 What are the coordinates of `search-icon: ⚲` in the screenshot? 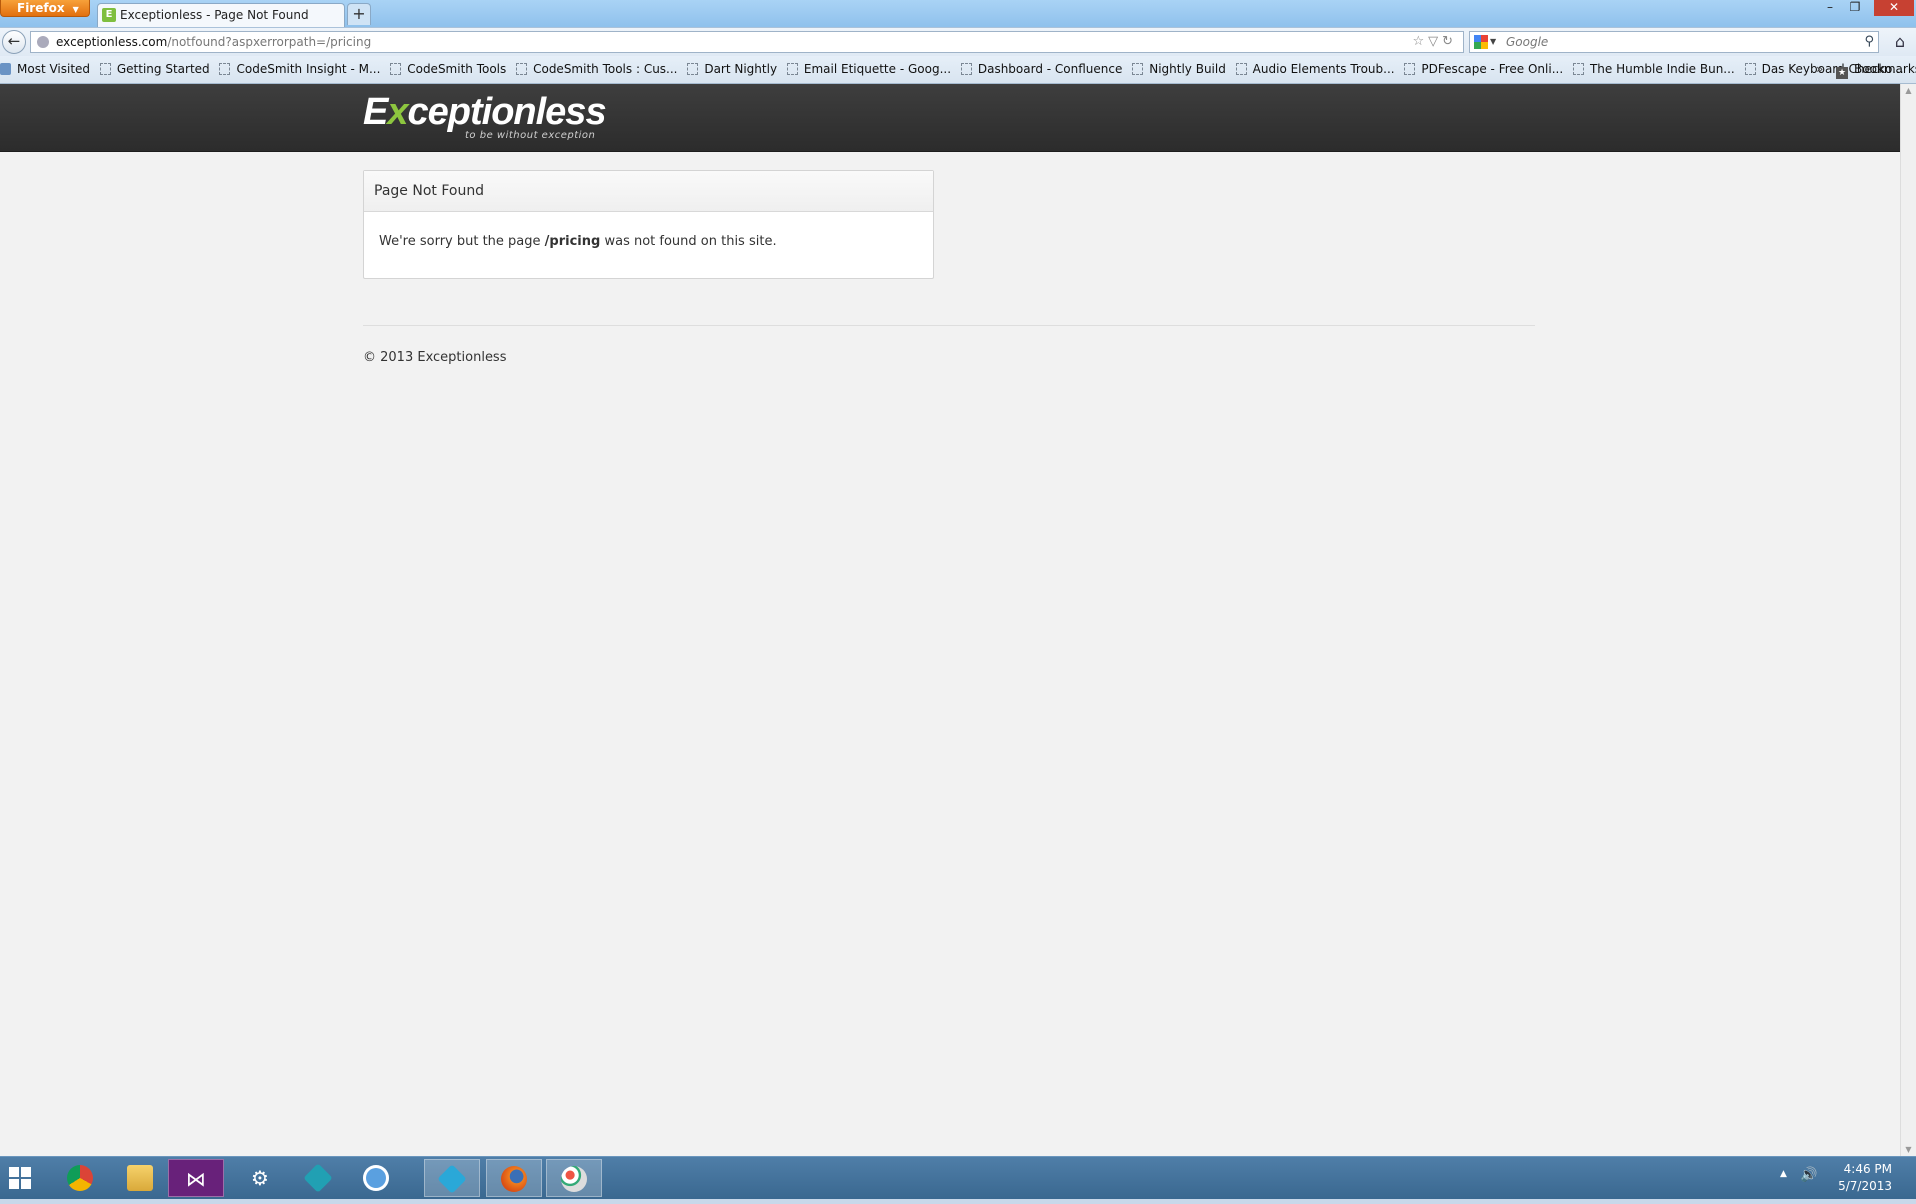 It's located at (1869, 42).